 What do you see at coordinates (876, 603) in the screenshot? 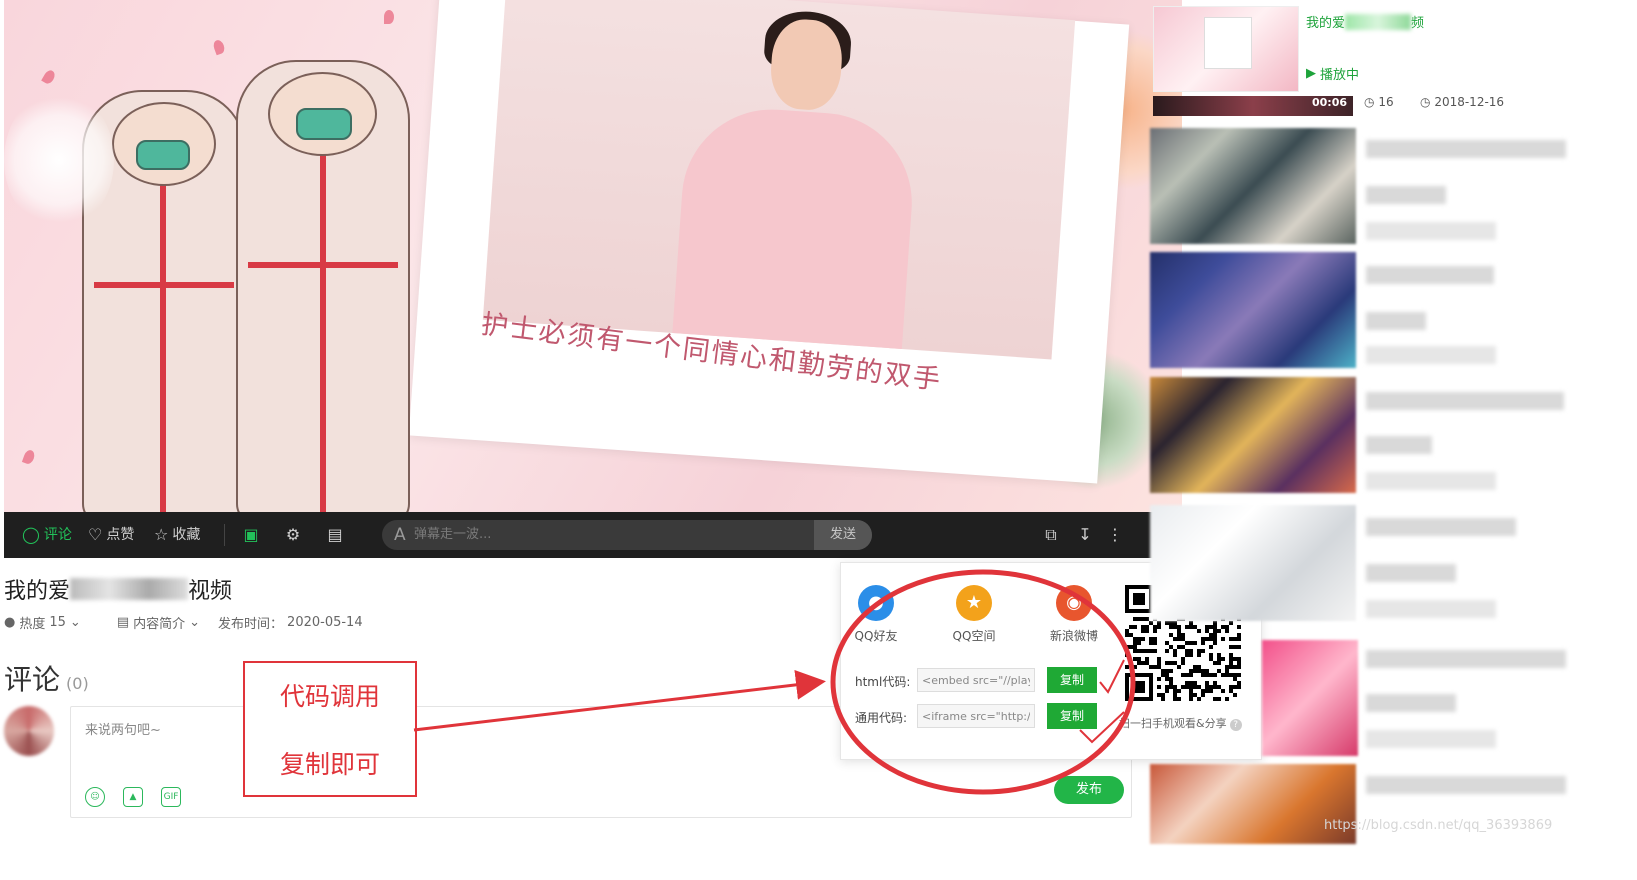
I see `qq-icon: ●` at bounding box center [876, 603].